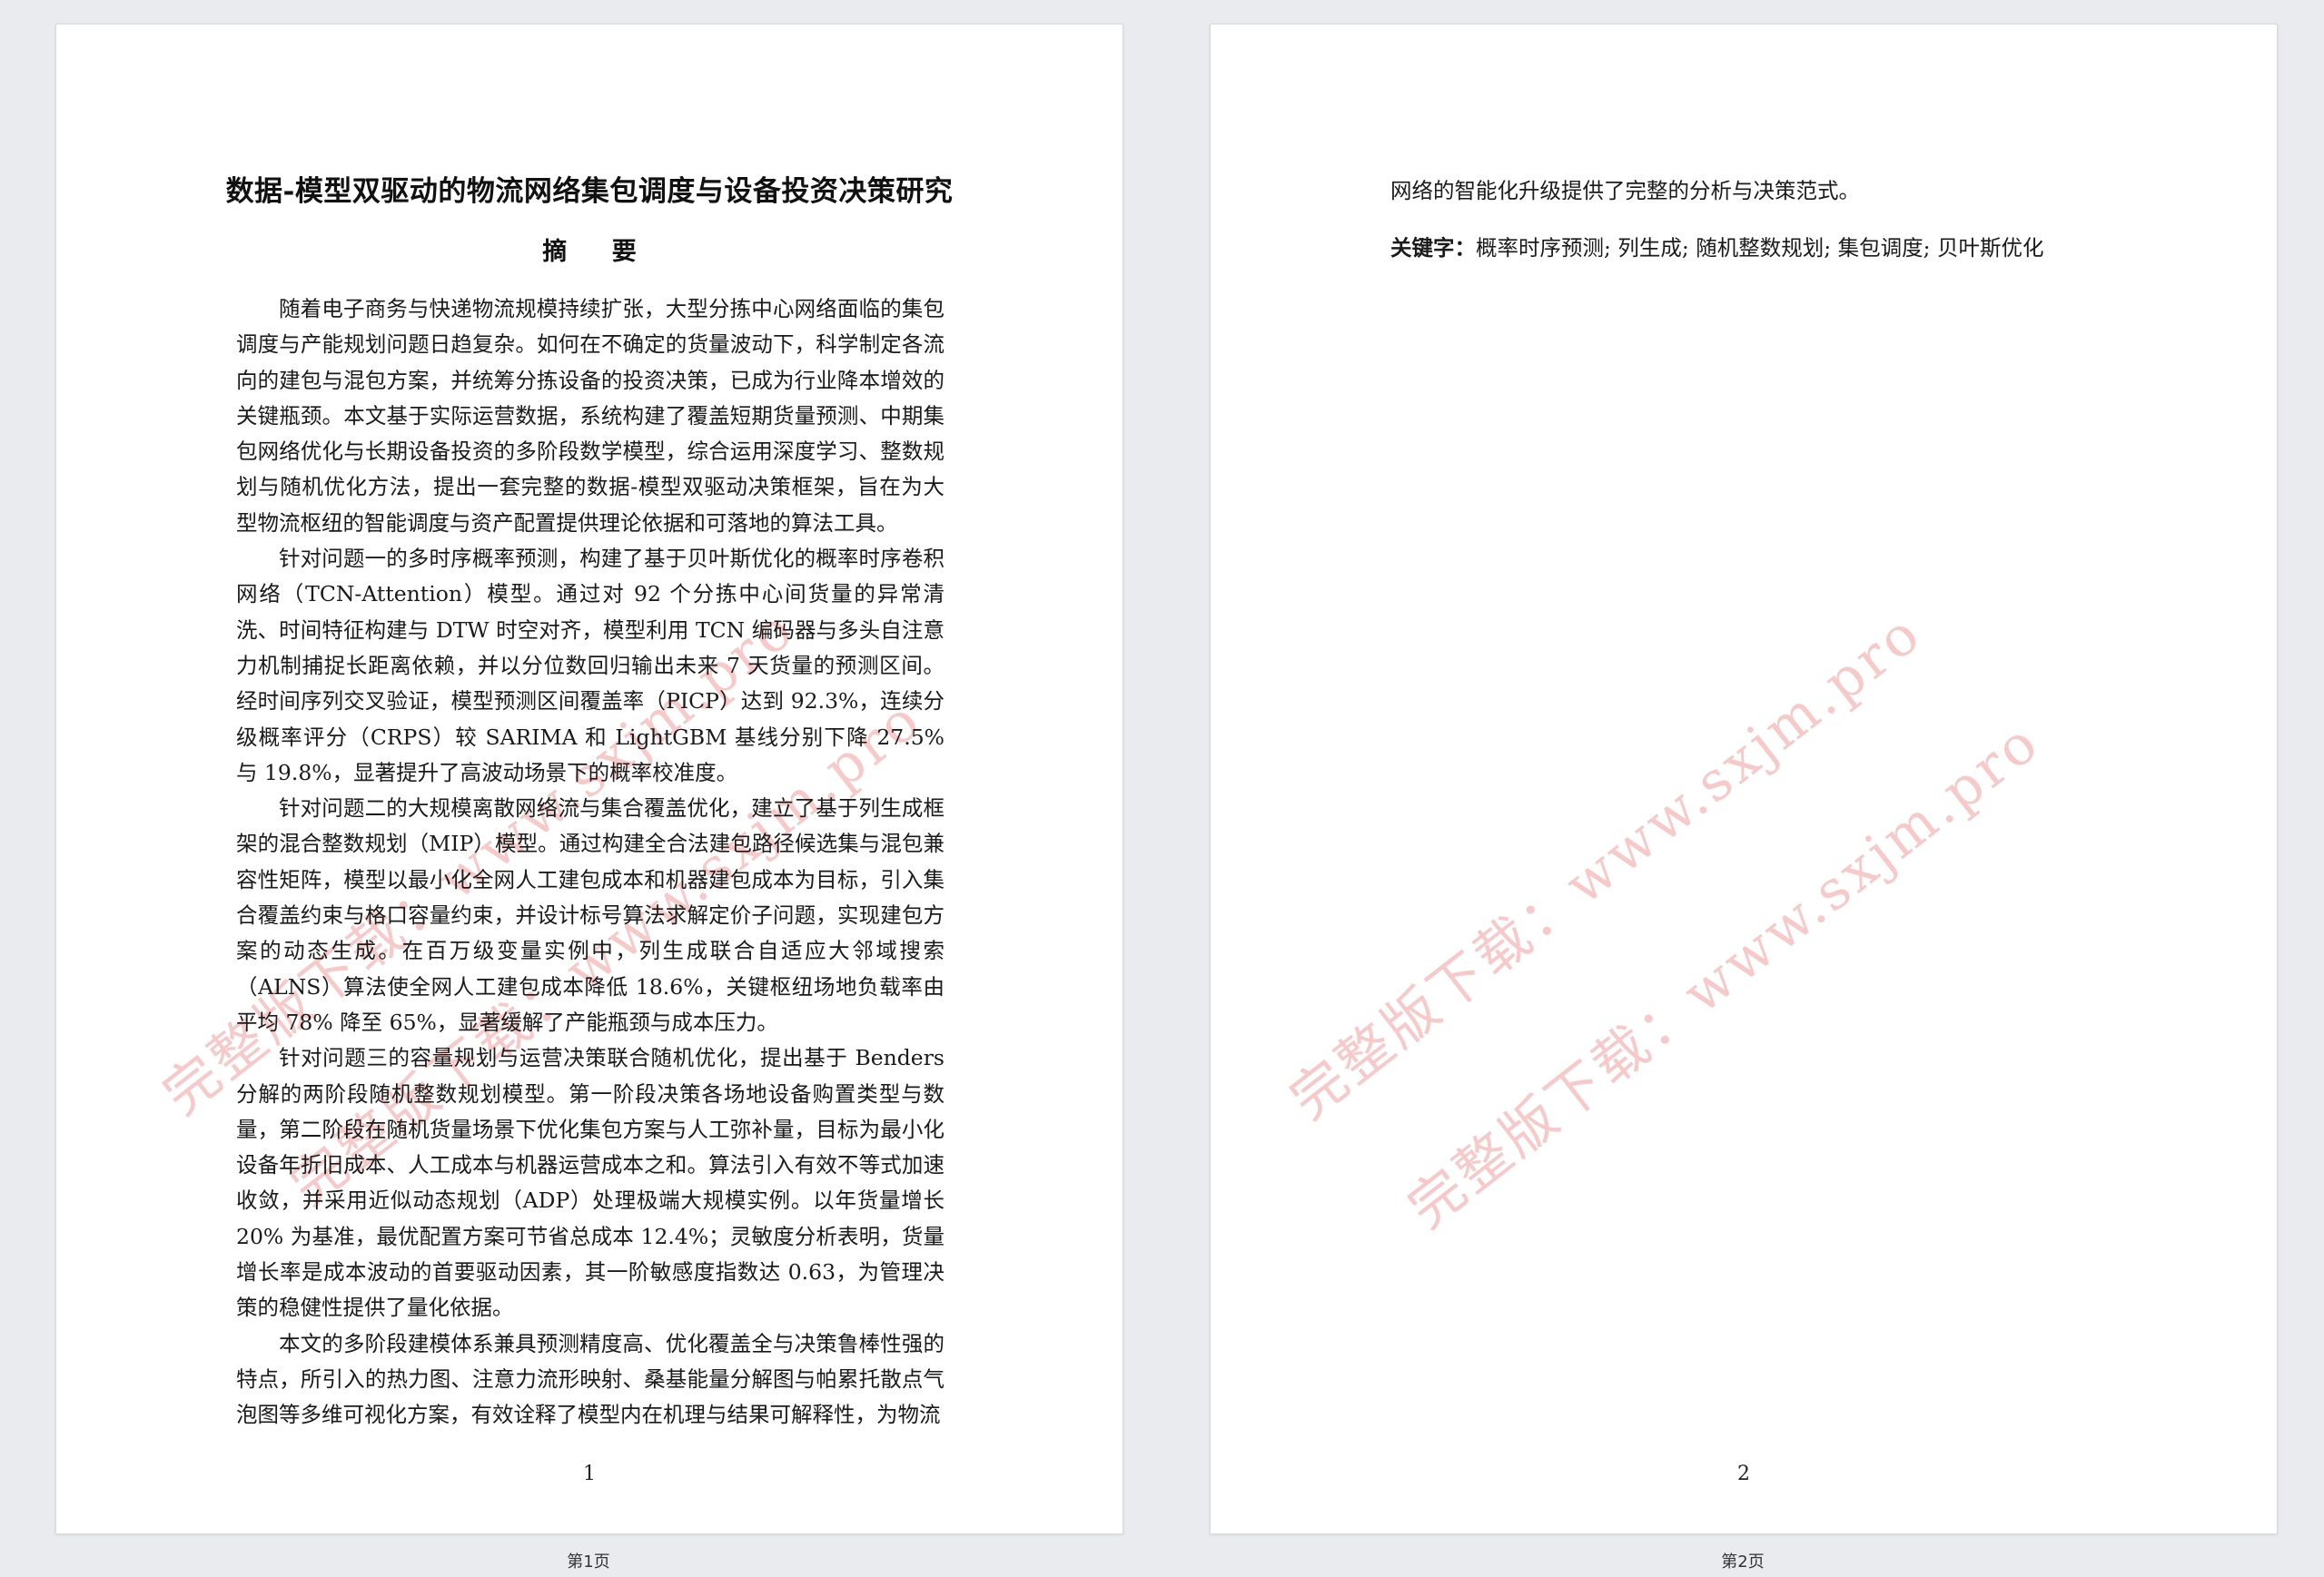 This screenshot has width=2324, height=1577. What do you see at coordinates (589, 1474) in the screenshot?
I see `page-number: 1` at bounding box center [589, 1474].